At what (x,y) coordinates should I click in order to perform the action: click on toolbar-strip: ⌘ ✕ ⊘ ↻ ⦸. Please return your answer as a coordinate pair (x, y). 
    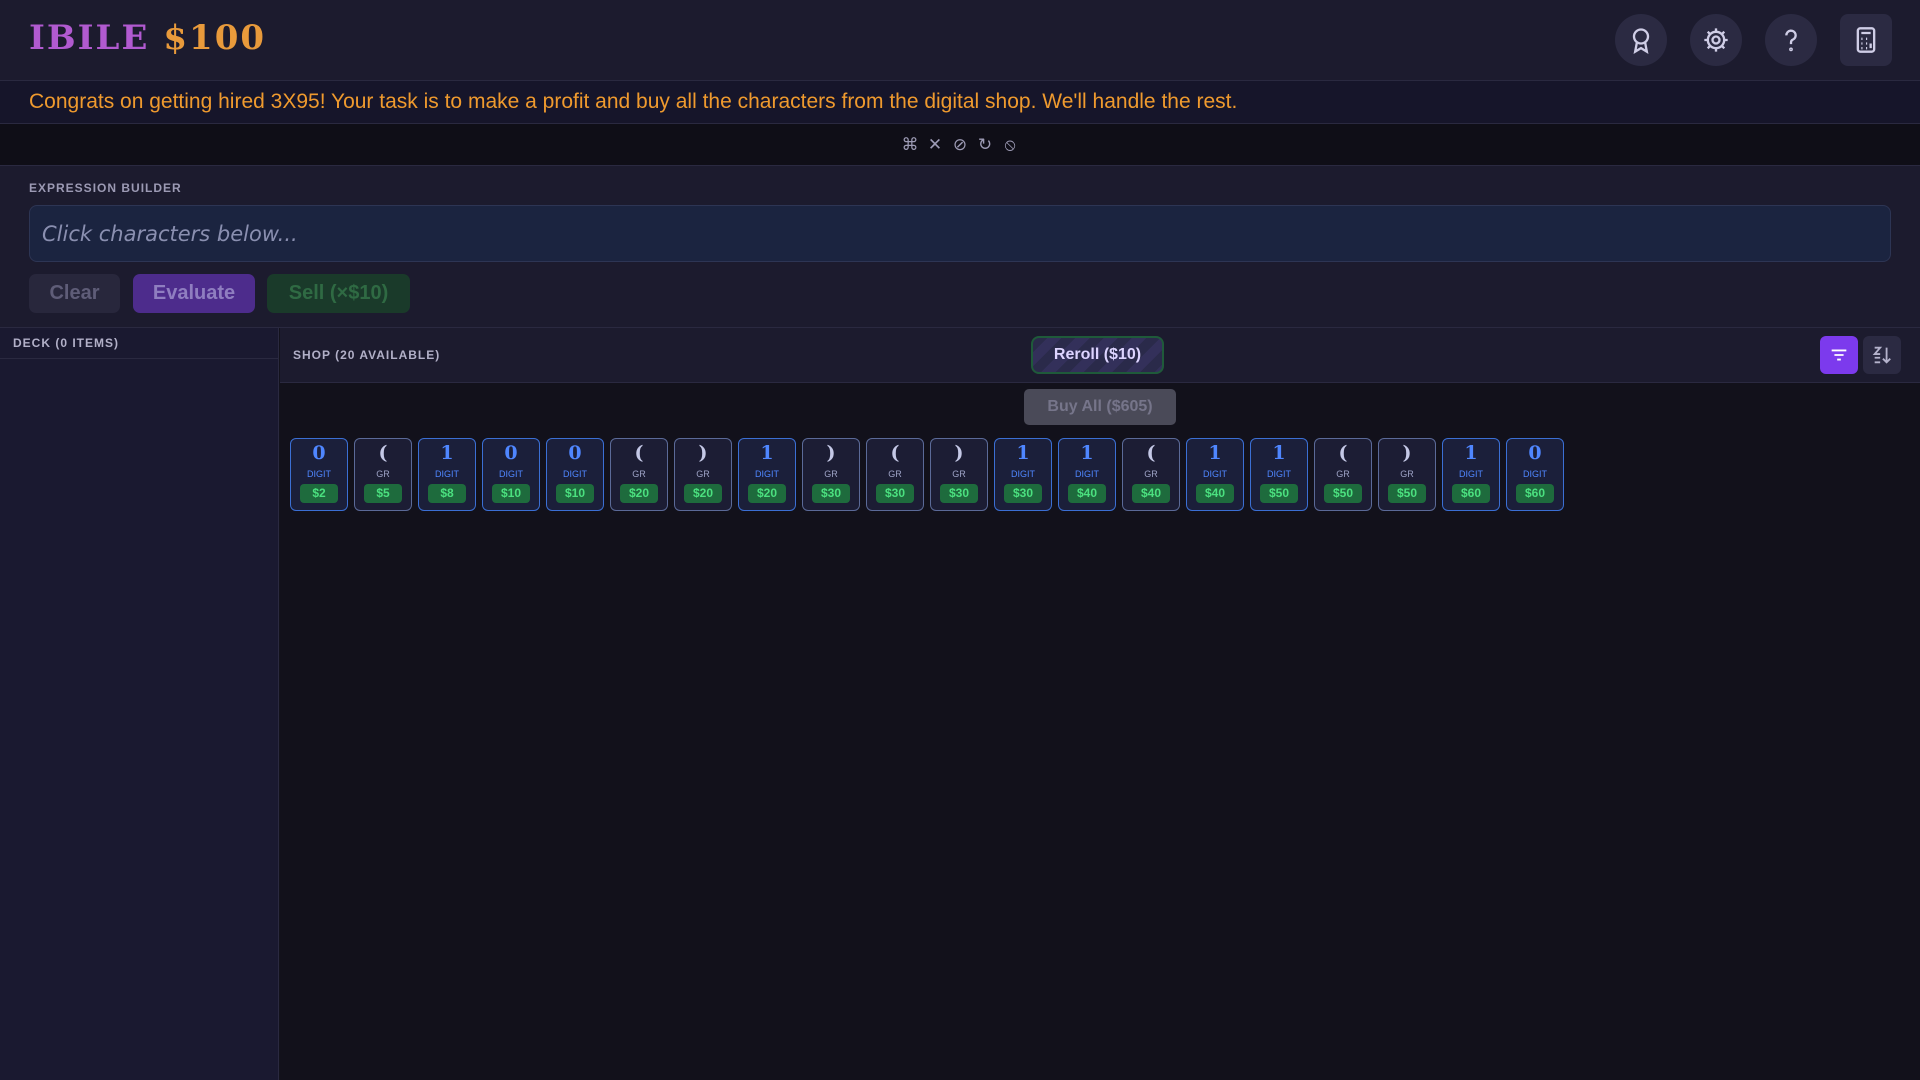
    Looking at the image, I should click on (960, 145).